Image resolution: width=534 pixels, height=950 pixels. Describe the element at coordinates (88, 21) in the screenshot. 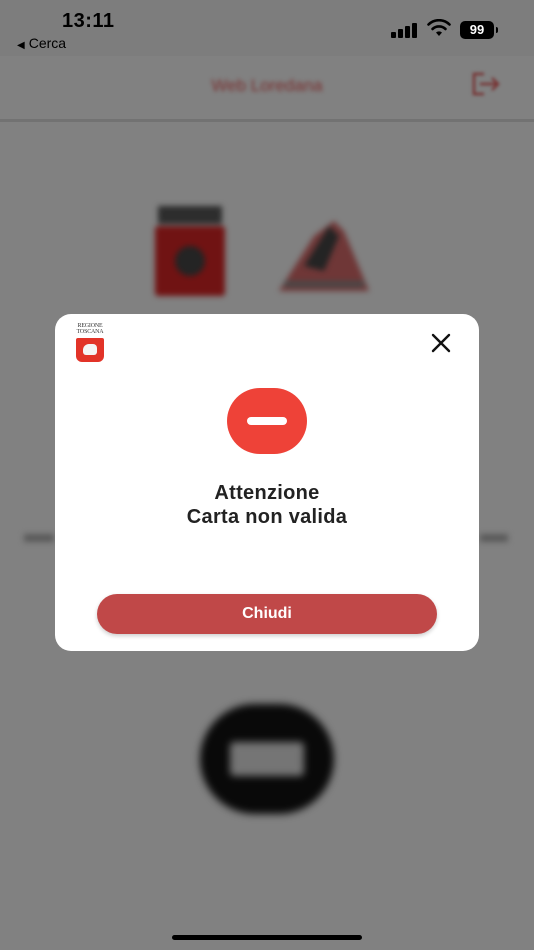

I see `status-time: 13:11` at that location.